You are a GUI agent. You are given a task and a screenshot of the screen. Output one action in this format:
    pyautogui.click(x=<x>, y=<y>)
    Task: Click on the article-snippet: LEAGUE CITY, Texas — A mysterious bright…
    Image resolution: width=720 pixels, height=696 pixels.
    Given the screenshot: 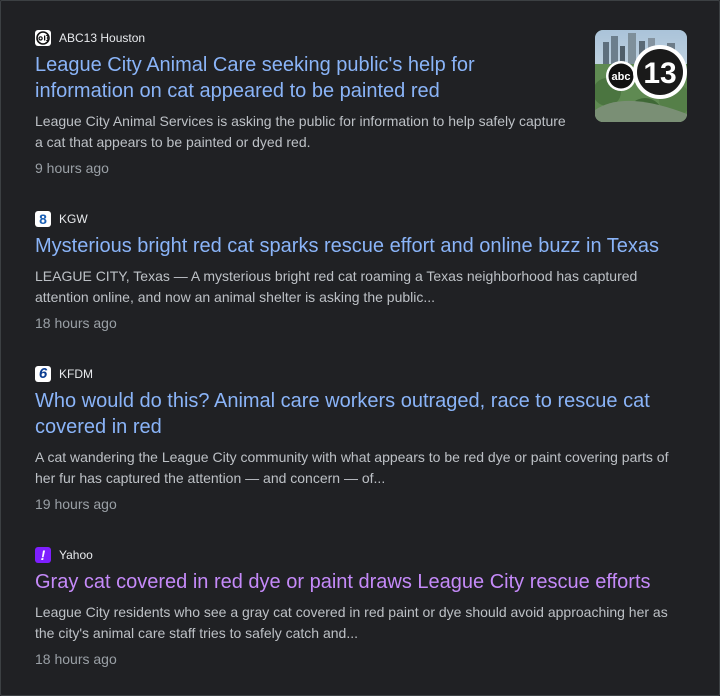 What is the action you would take?
    pyautogui.click(x=336, y=286)
    